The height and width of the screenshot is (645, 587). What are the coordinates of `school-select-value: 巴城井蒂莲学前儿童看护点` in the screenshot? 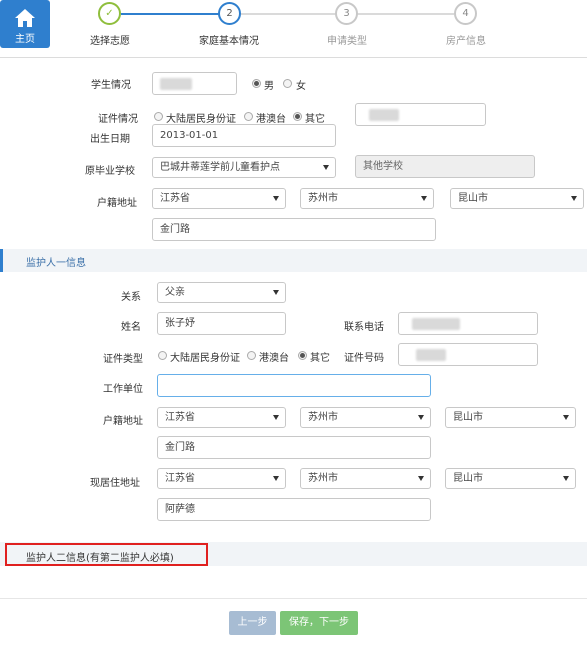 It's located at (220, 167).